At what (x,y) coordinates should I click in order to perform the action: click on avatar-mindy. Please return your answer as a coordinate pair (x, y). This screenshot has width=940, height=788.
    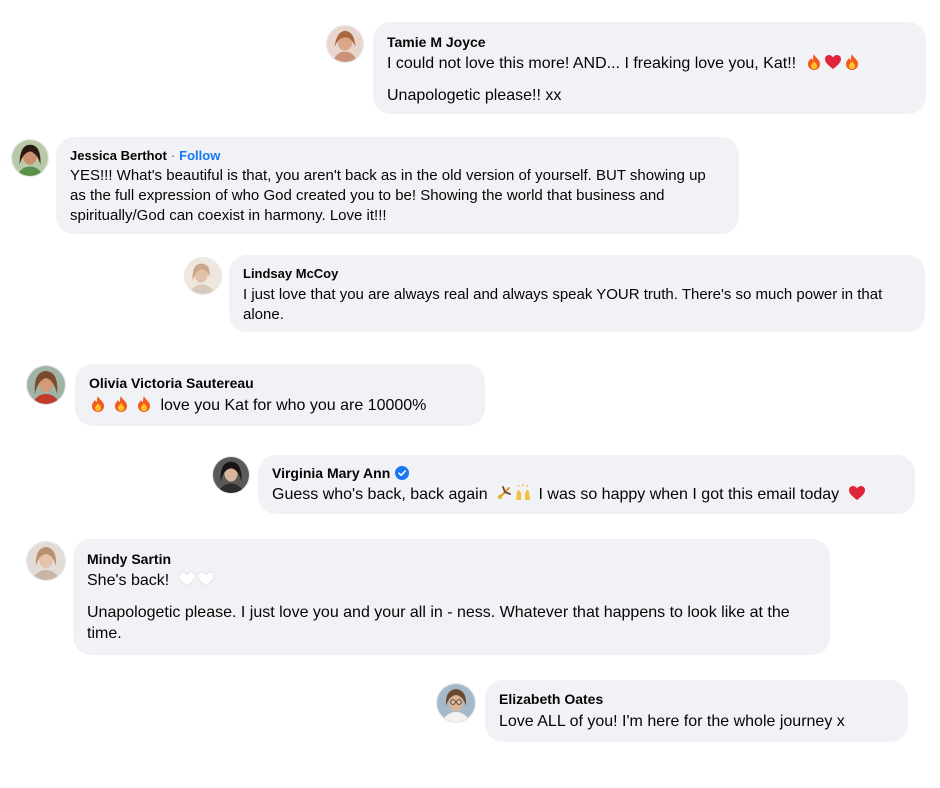
    Looking at the image, I should click on (46, 561).